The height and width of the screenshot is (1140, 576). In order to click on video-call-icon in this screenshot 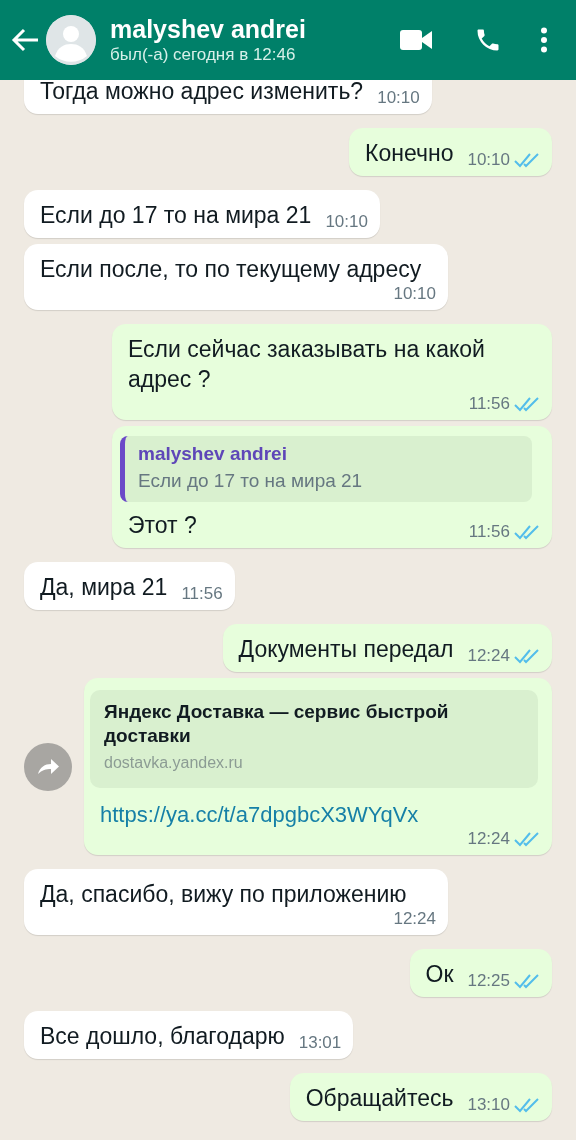, I will do `click(416, 40)`.